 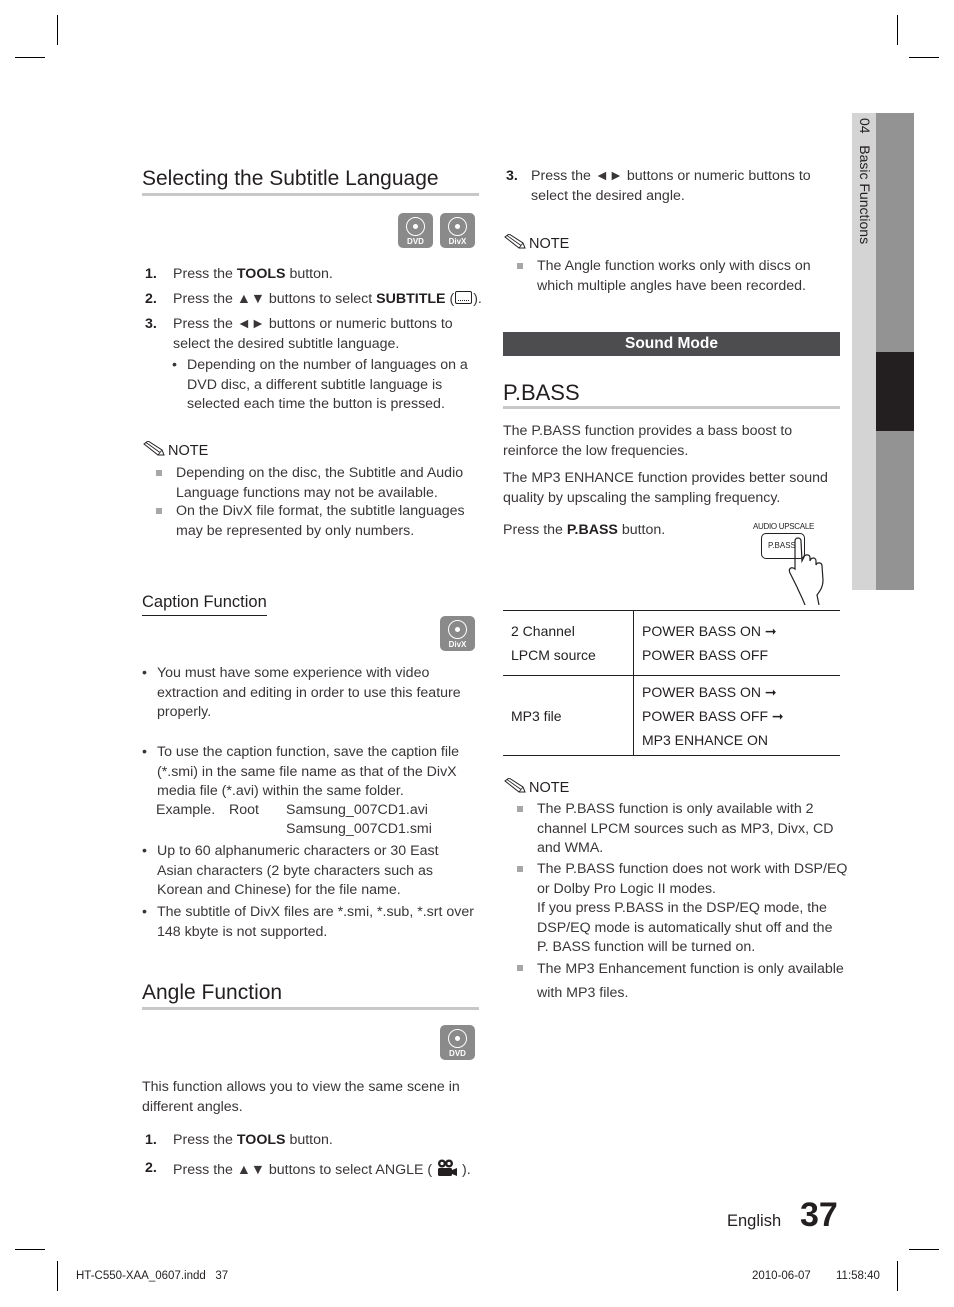 I want to click on table-cell-source: MP3 file, so click(x=568, y=715).